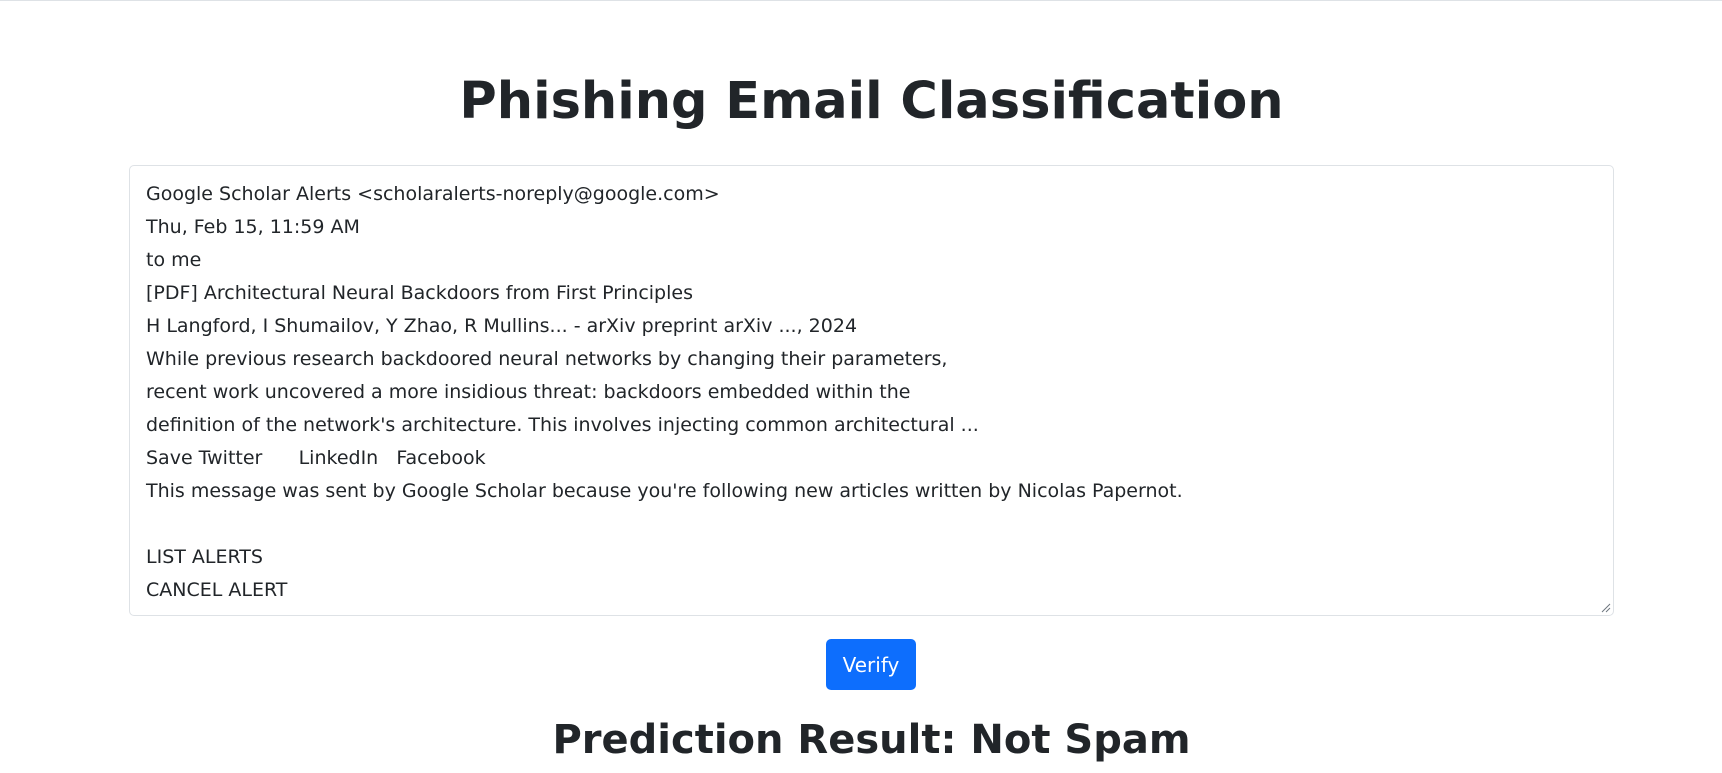 The image size is (1722, 773). What do you see at coordinates (871, 740) in the screenshot?
I see `prediction-result: Prediction Result: Not Spam` at bounding box center [871, 740].